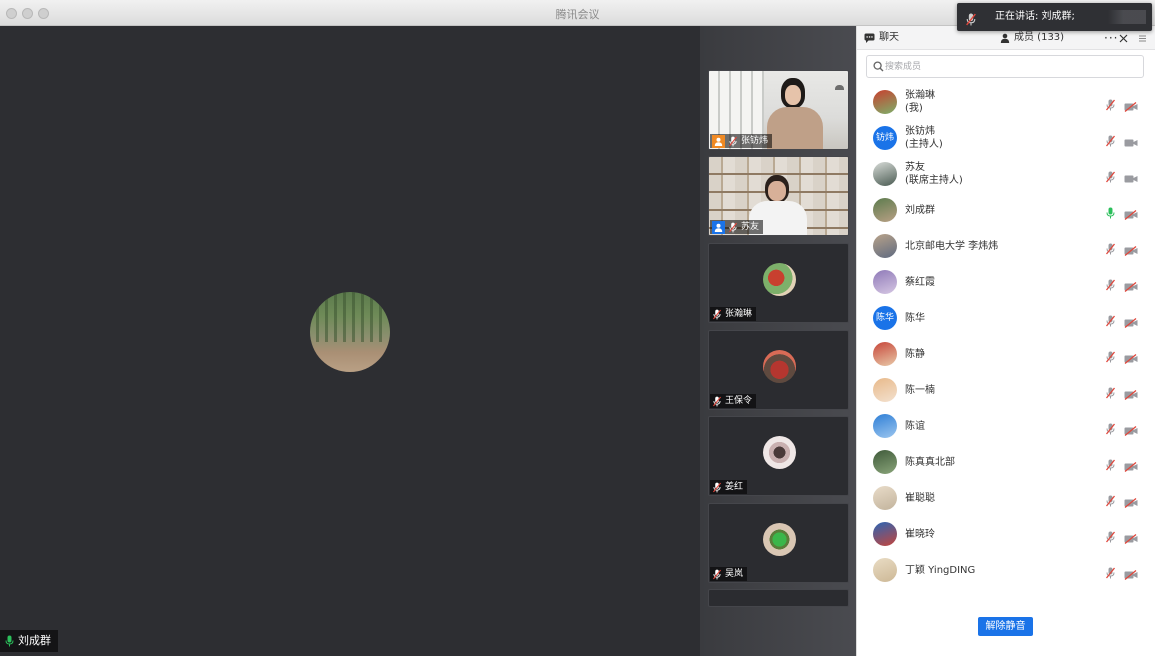  Describe the element at coordinates (778, 196) in the screenshot. I see `video-tile: 苏友` at that location.